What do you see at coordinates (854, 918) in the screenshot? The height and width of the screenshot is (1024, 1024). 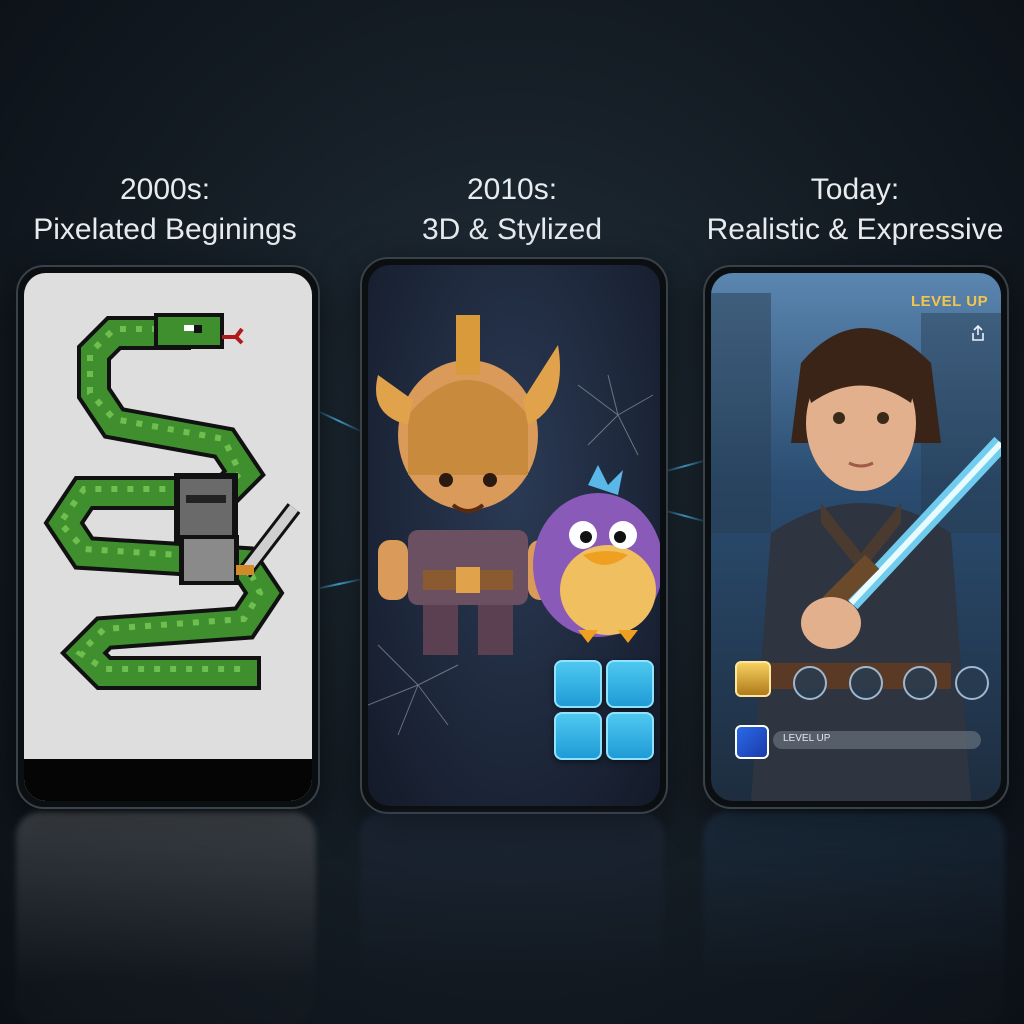 I see `reflection-modern` at bounding box center [854, 918].